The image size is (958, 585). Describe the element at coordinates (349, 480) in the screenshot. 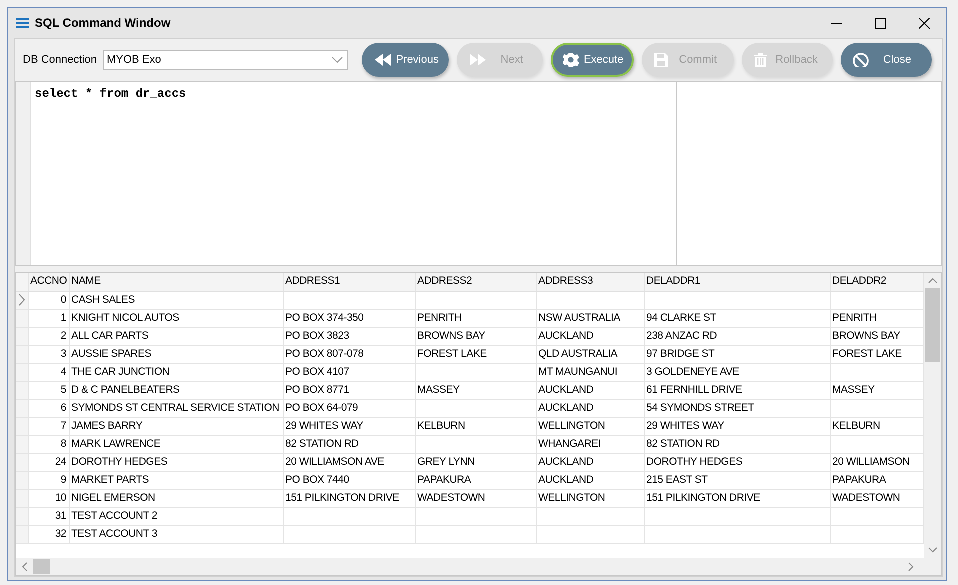

I see `table-cell: PO BOX 7440` at that location.